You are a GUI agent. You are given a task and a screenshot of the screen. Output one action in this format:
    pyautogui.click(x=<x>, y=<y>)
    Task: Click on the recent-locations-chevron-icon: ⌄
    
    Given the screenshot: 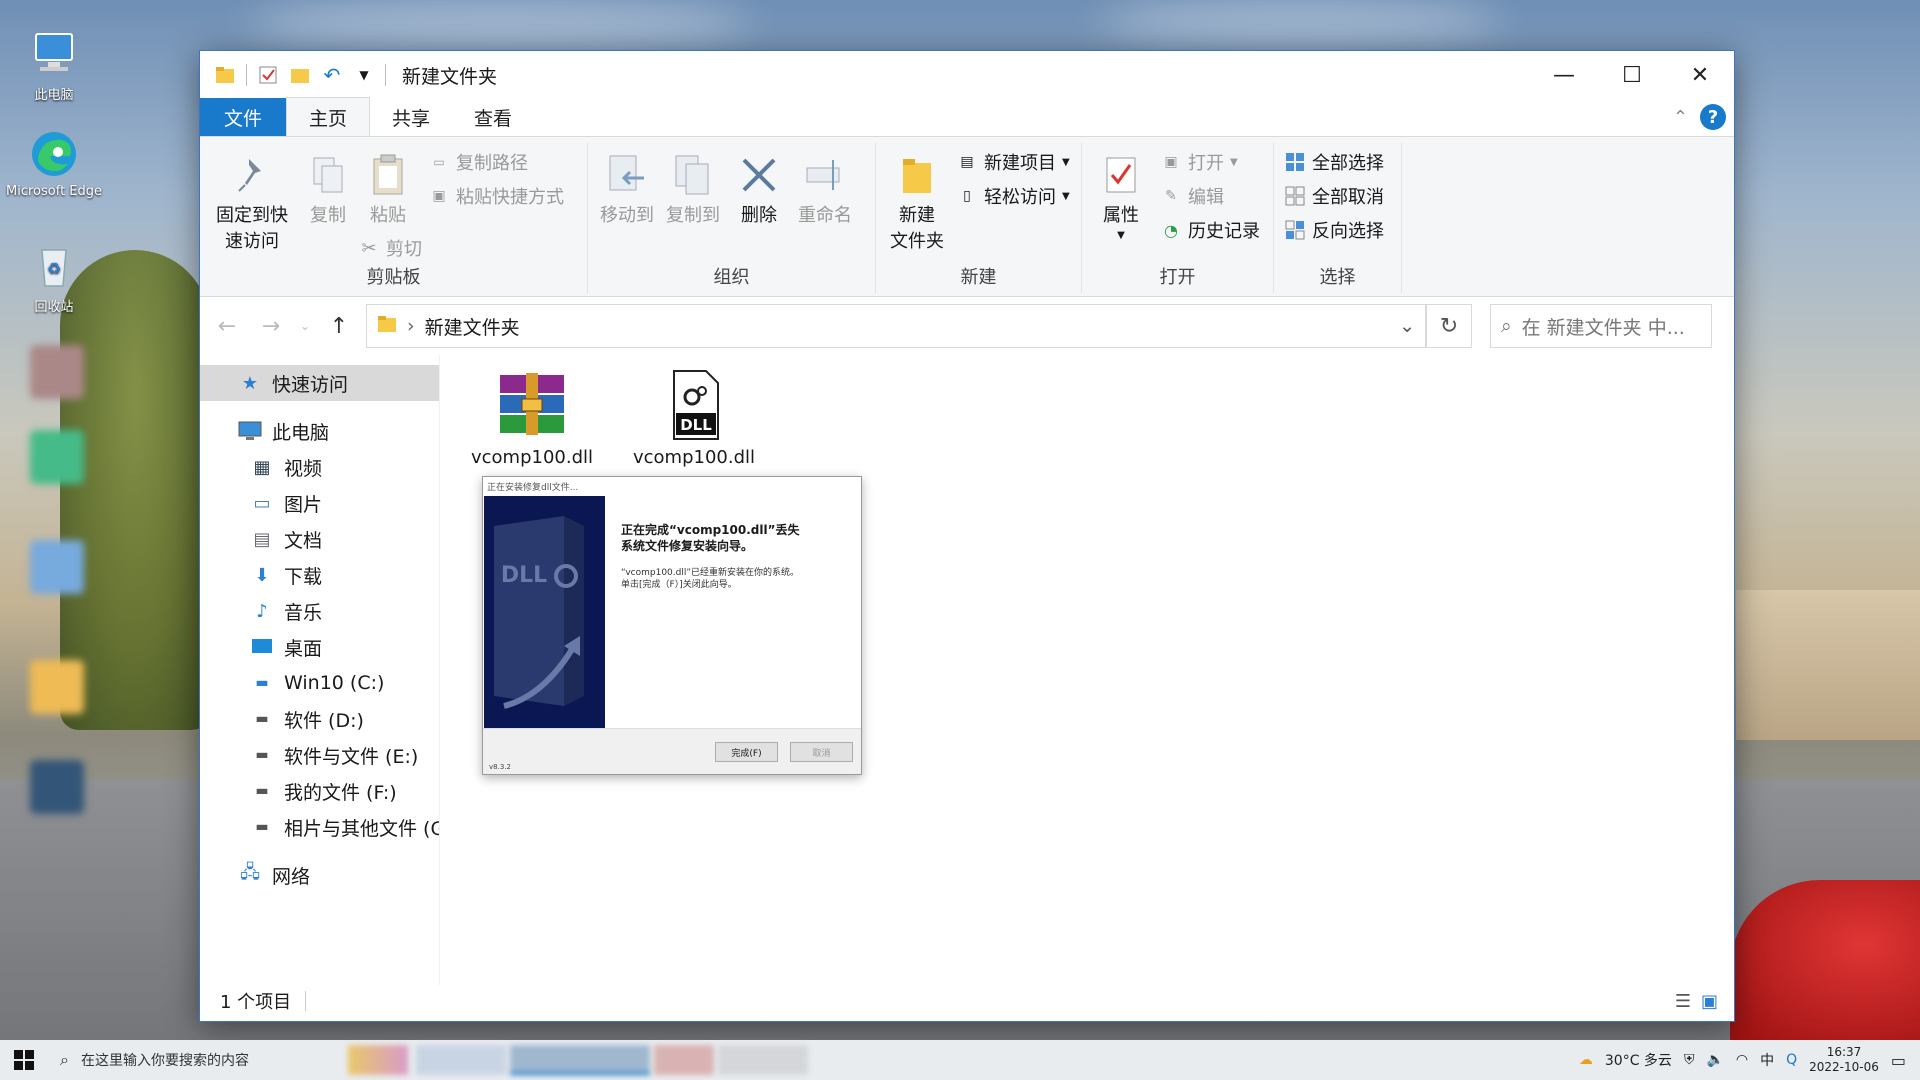 What is the action you would take?
    pyautogui.click(x=305, y=326)
    